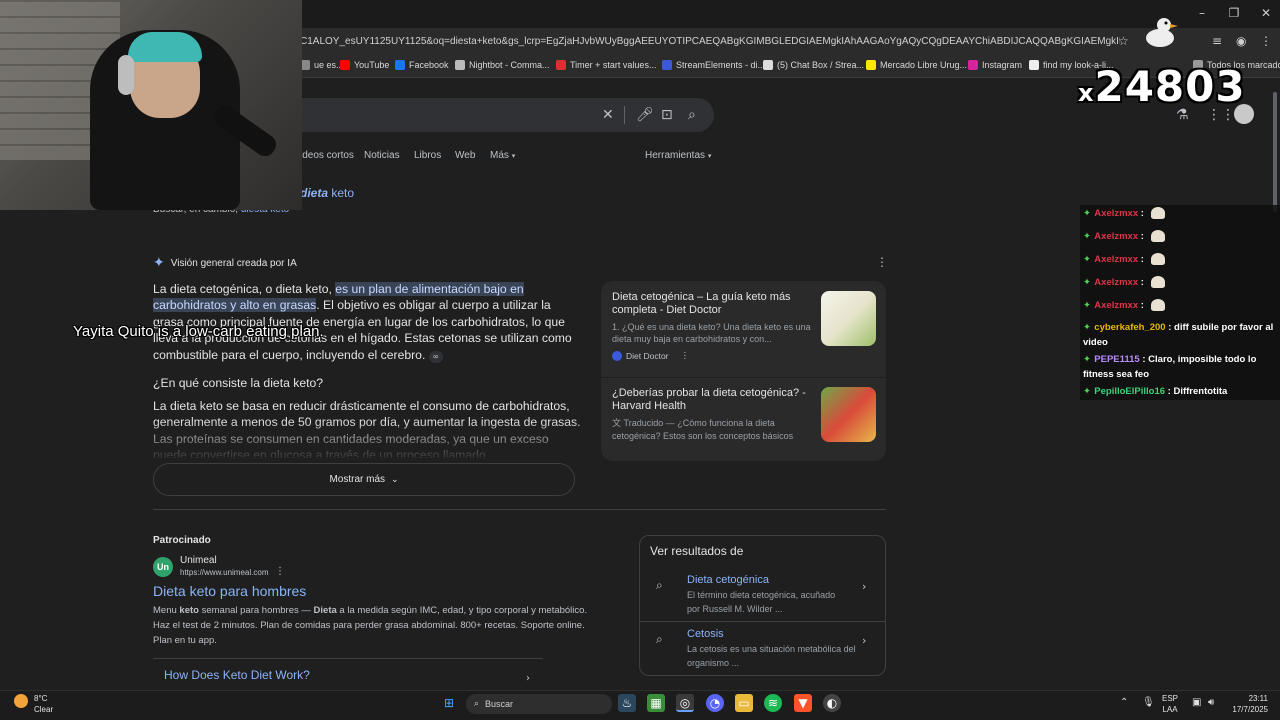 Image resolution: width=1280 pixels, height=720 pixels. I want to click on see-results-divider, so click(762, 621).